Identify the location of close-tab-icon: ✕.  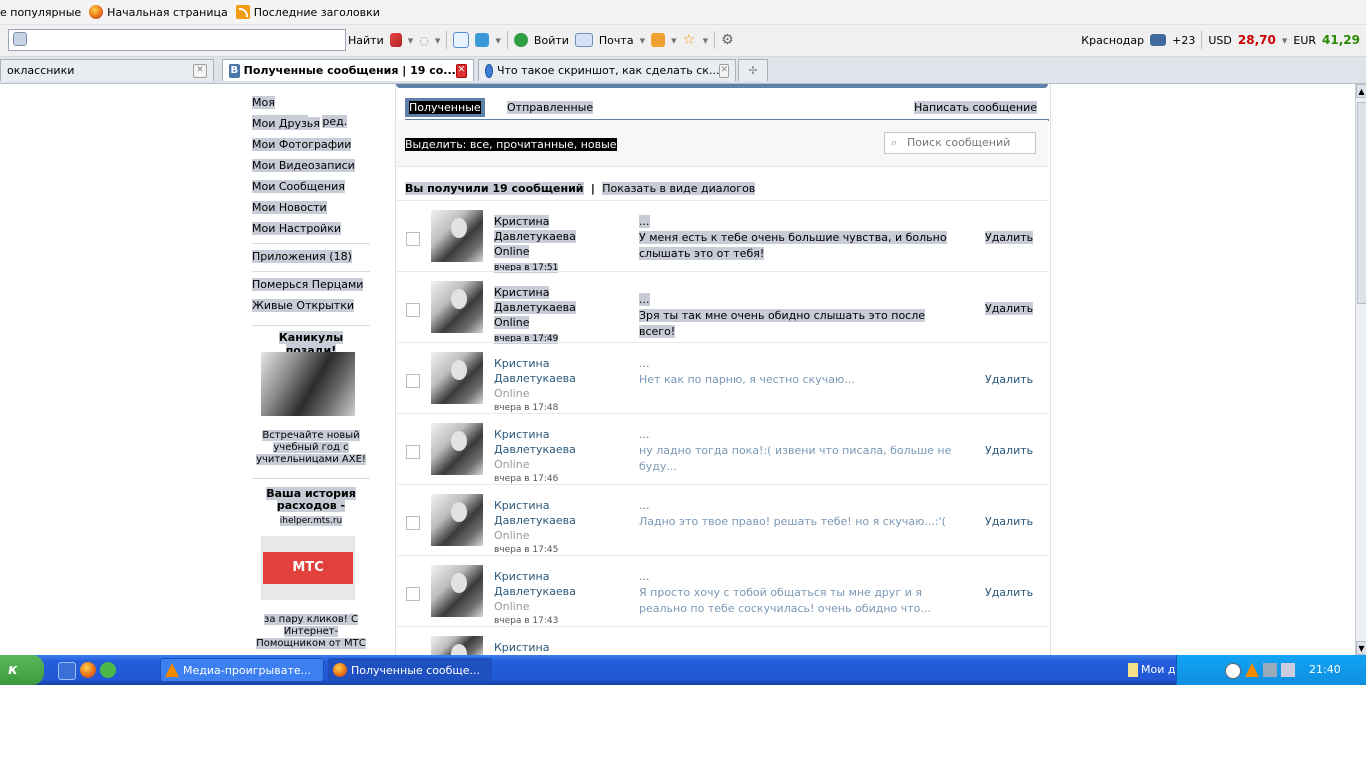
(200, 70).